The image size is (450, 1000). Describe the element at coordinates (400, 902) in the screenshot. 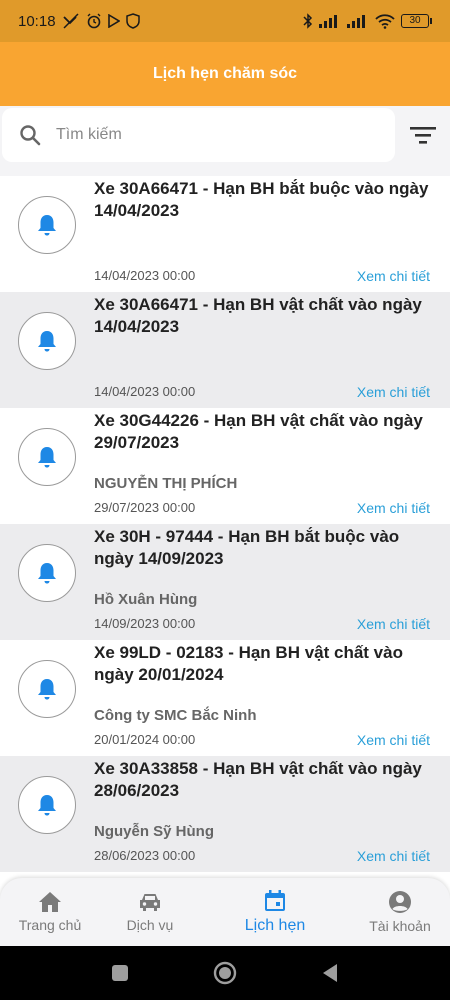

I see `account-icon` at that location.